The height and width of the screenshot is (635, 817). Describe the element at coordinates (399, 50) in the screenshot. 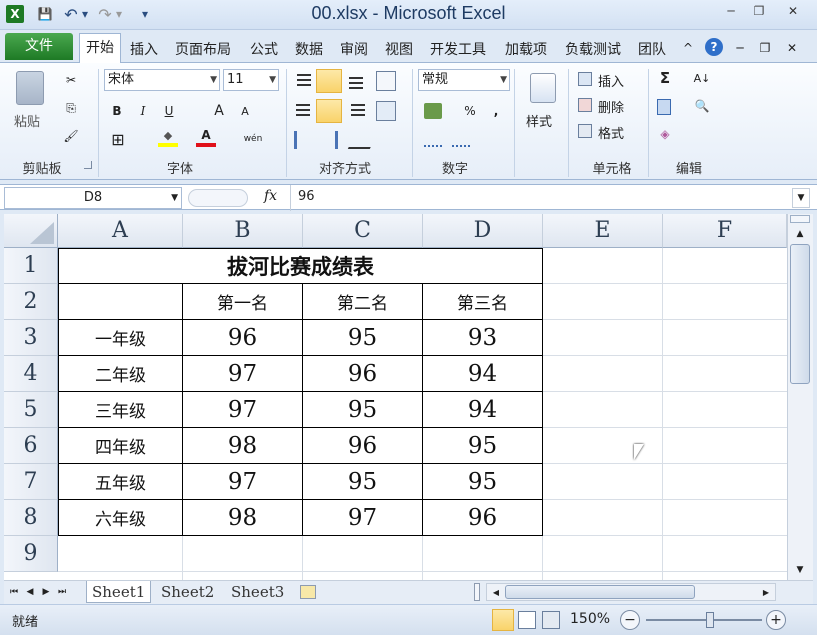

I see `tab-view: 视图` at that location.